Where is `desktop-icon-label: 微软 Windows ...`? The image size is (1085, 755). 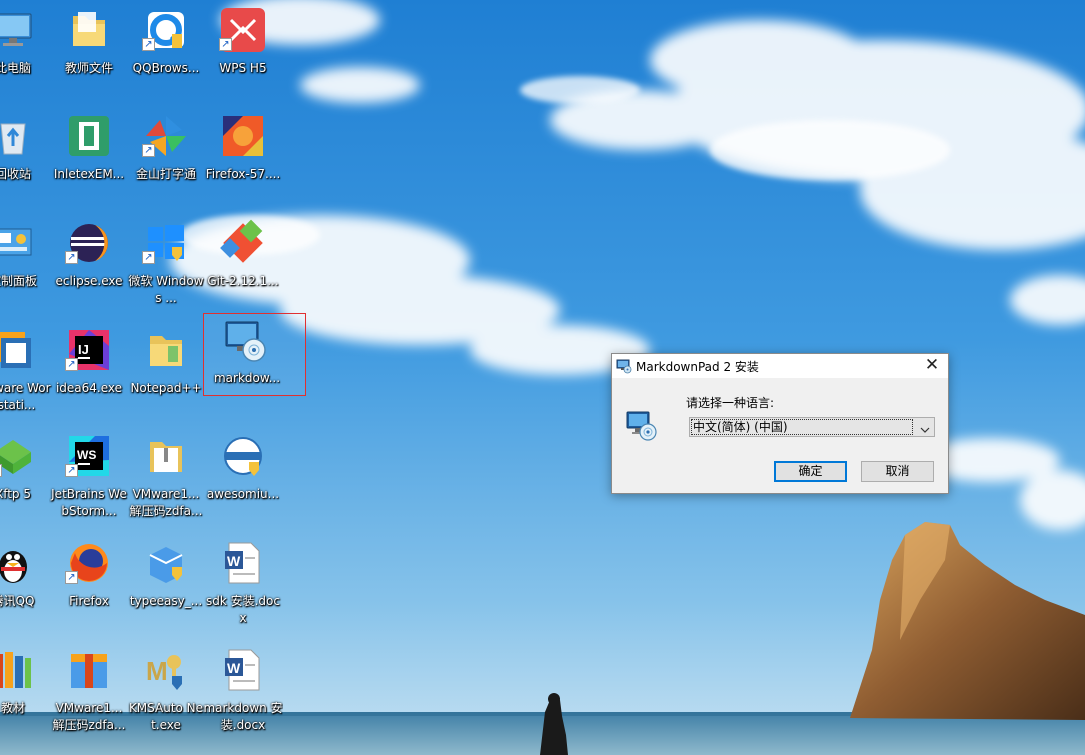 desktop-icon-label: 微软 Windows ... is located at coordinates (166, 289).